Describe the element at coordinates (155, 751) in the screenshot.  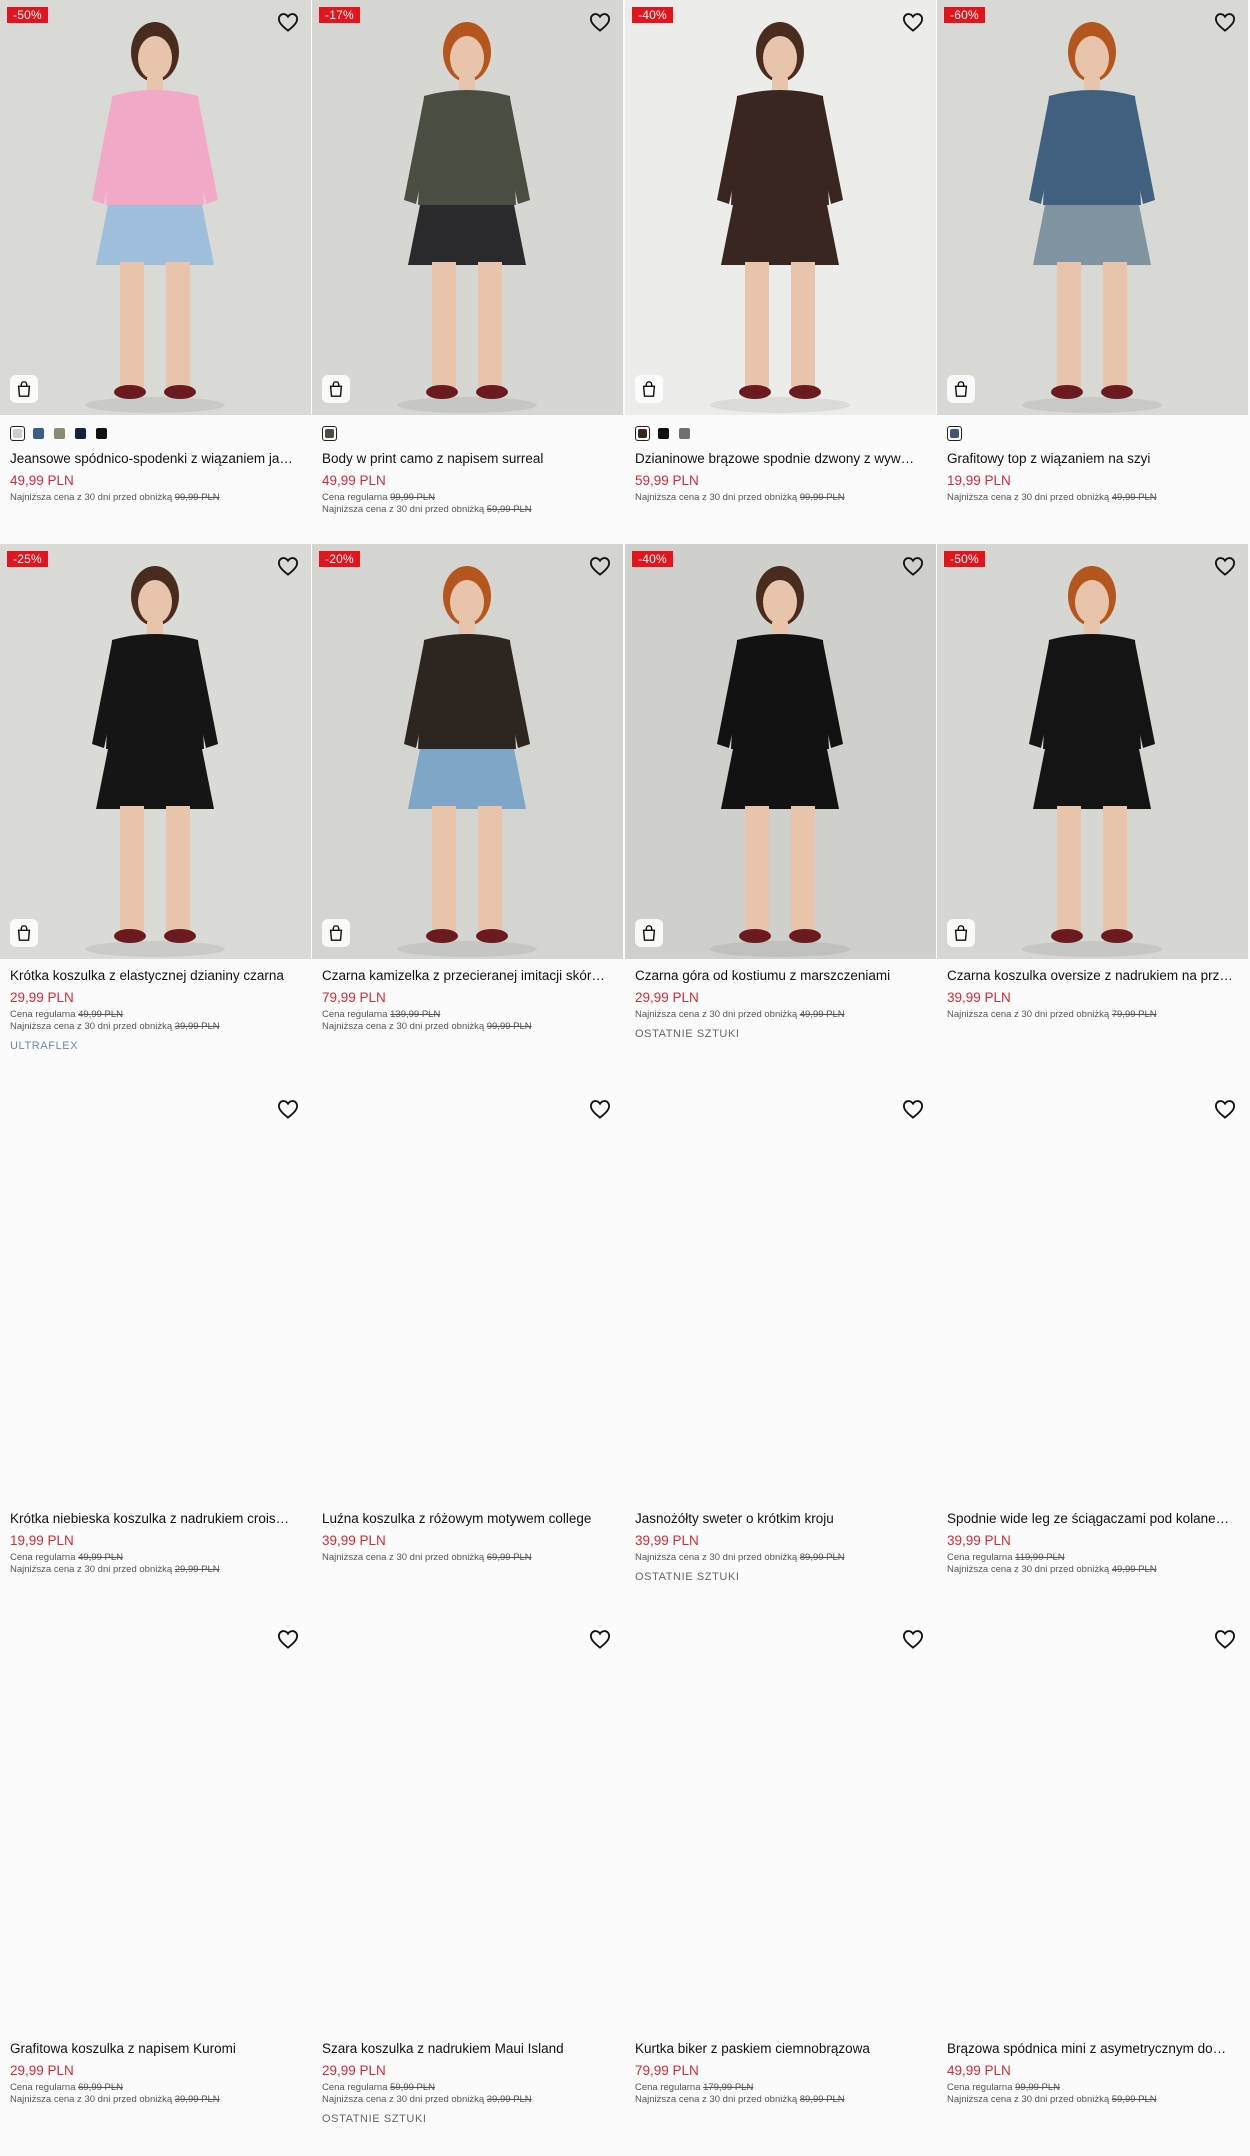
I see `product-image: -25%` at that location.